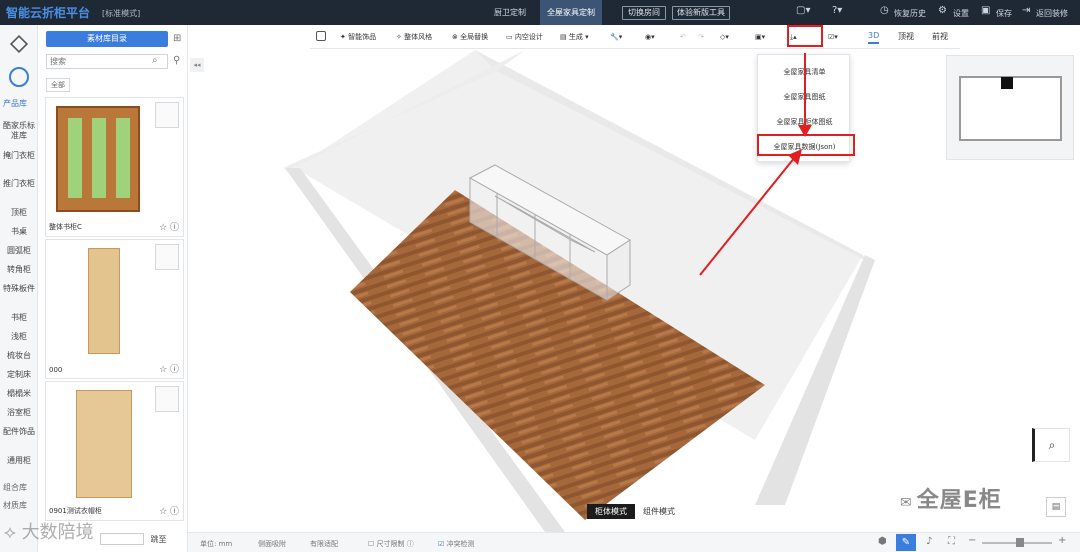 The width and height of the screenshot is (1080, 552). I want to click on cube-icon, so click(19, 44).